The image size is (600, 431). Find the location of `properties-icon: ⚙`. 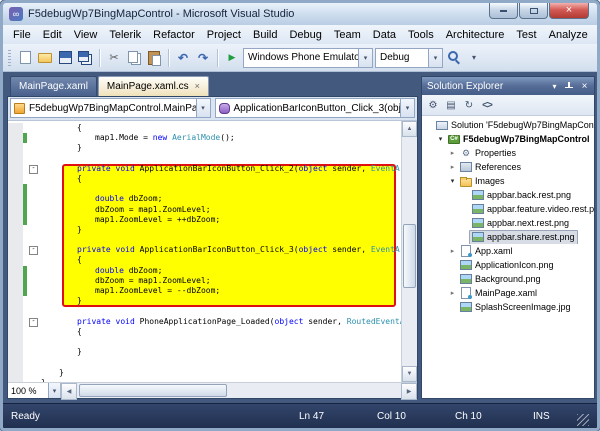

properties-icon: ⚙ is located at coordinates (433, 105).